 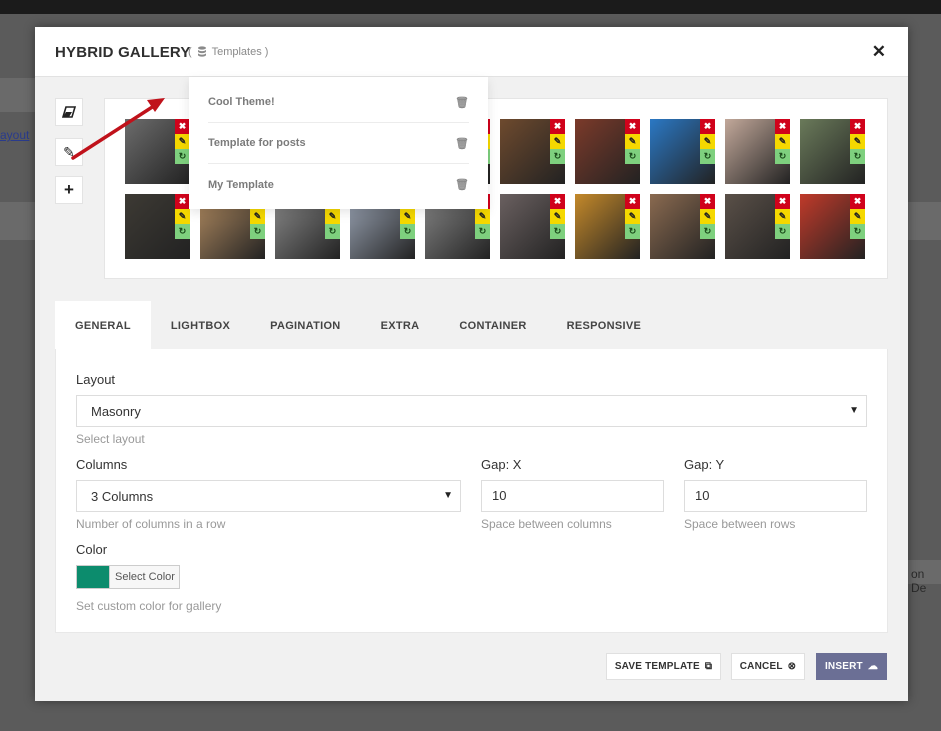 What do you see at coordinates (492, 325) in the screenshot?
I see `tab-container: CONTAINER` at bounding box center [492, 325].